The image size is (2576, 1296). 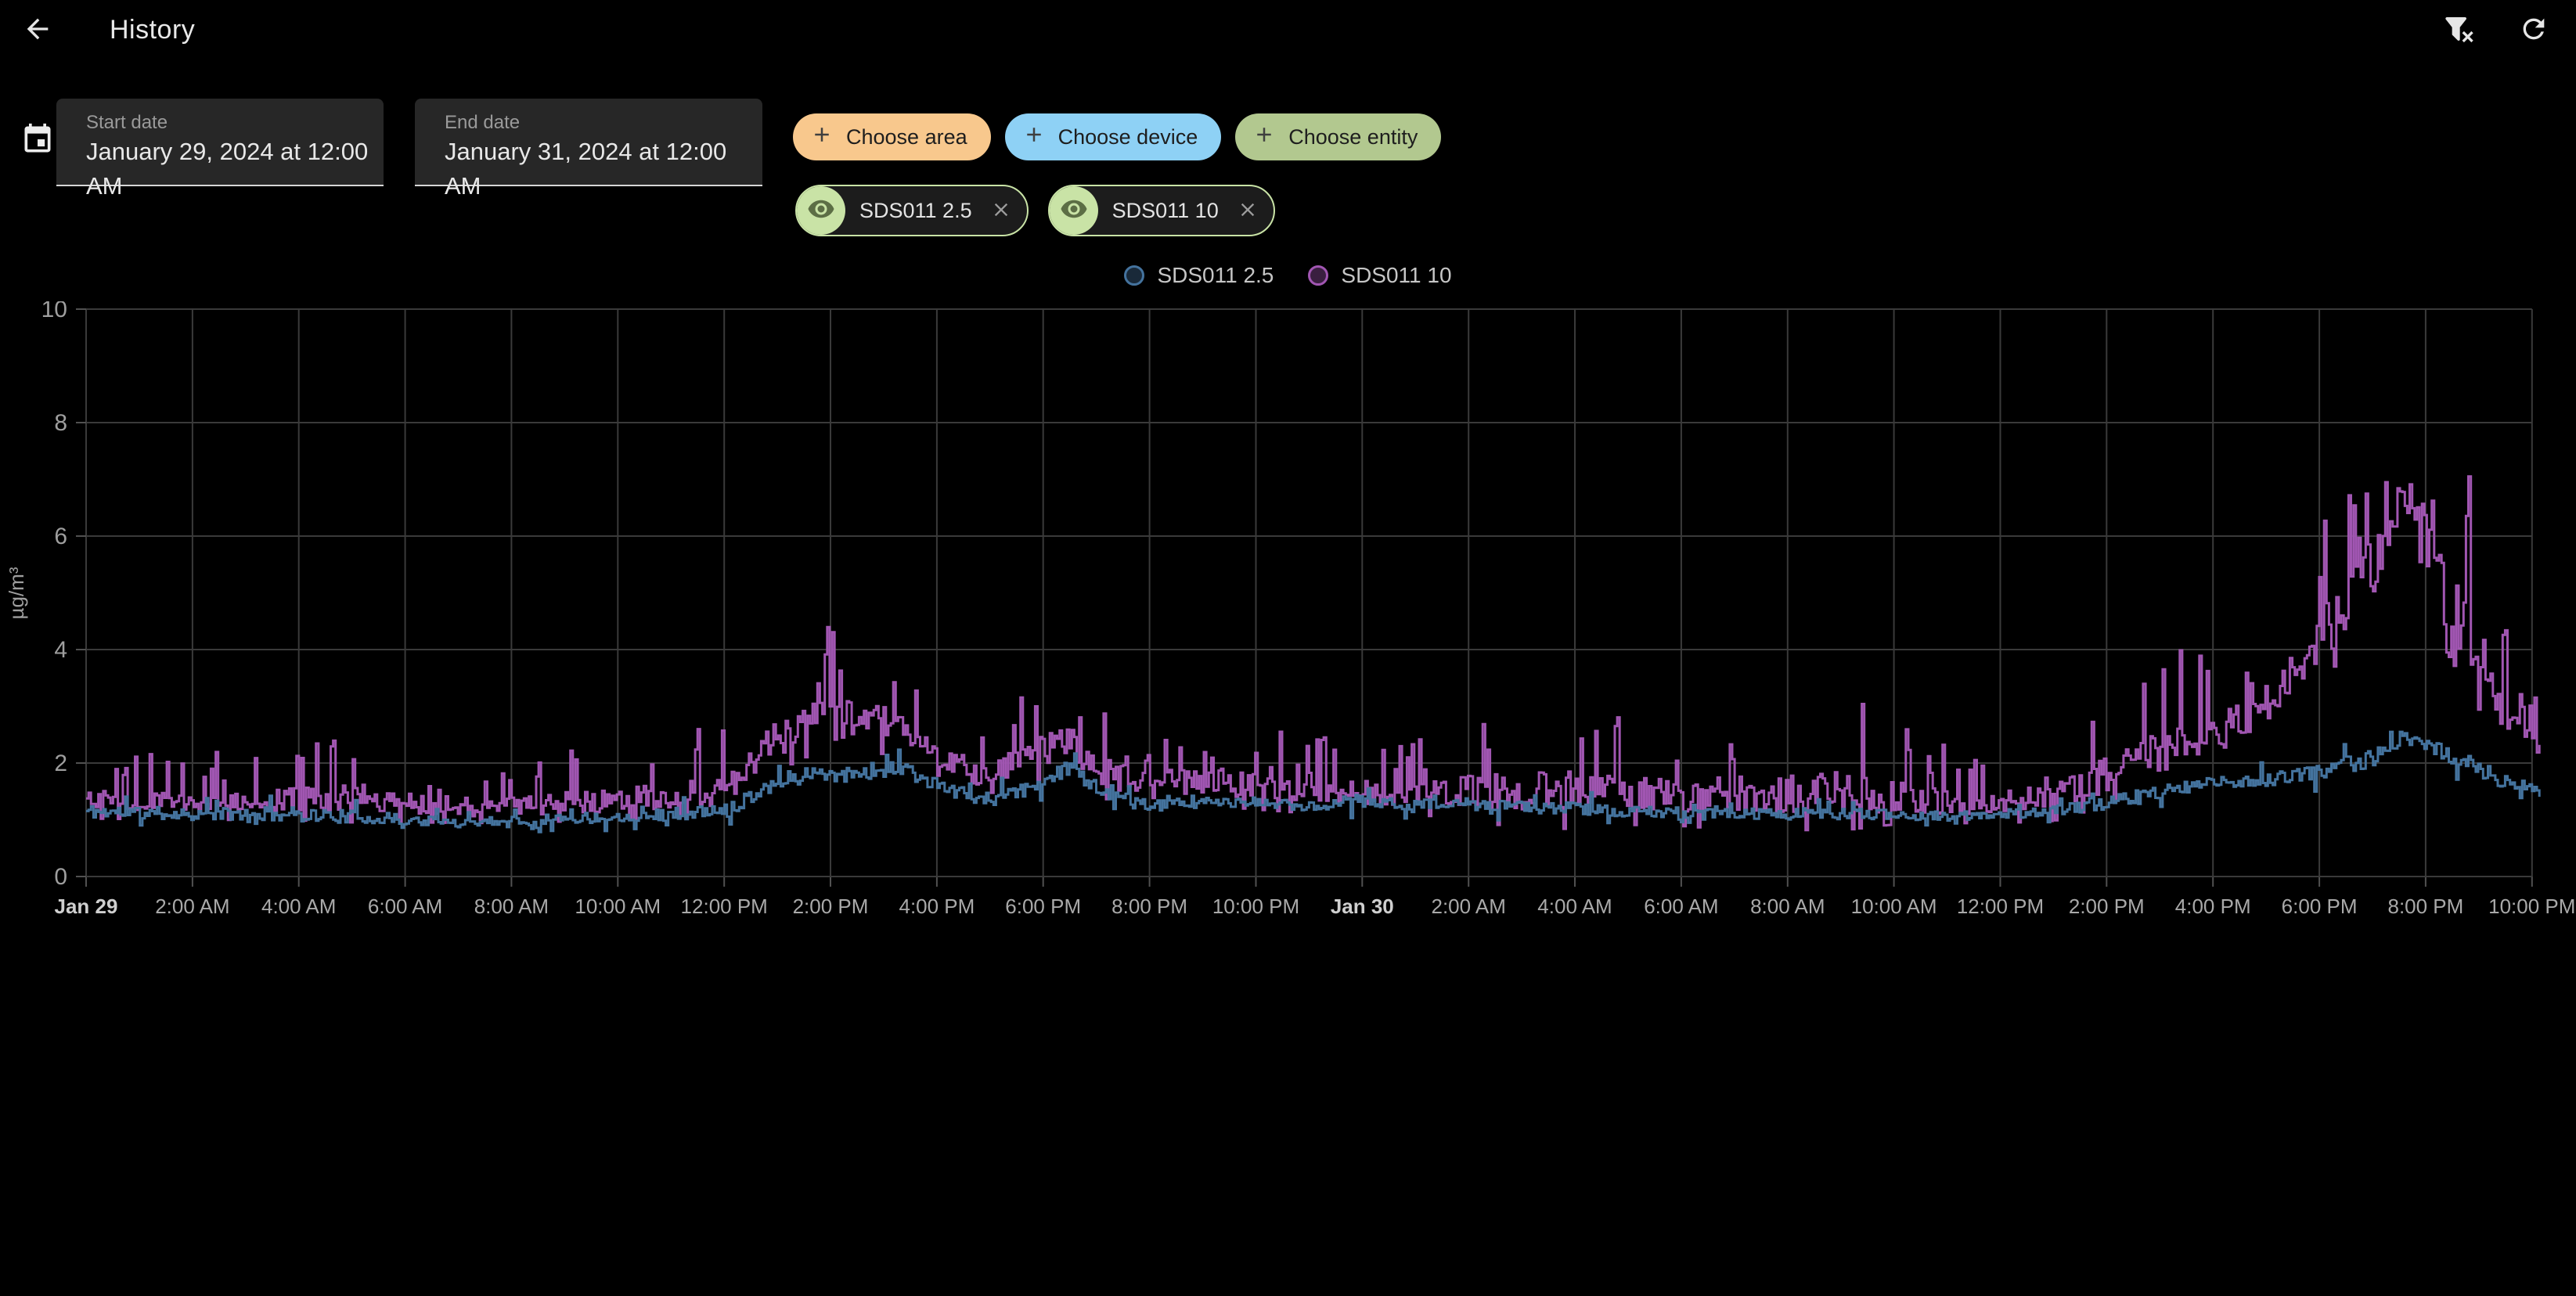 I want to click on svg-text: 10, so click(x=54, y=311).